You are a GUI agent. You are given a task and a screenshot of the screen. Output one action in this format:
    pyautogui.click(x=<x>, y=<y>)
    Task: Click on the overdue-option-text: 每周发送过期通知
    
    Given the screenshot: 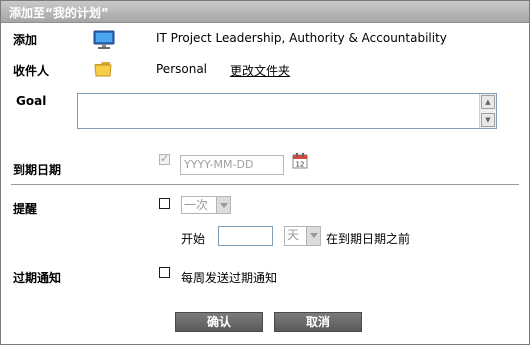 What is the action you would take?
    pyautogui.click(x=229, y=278)
    